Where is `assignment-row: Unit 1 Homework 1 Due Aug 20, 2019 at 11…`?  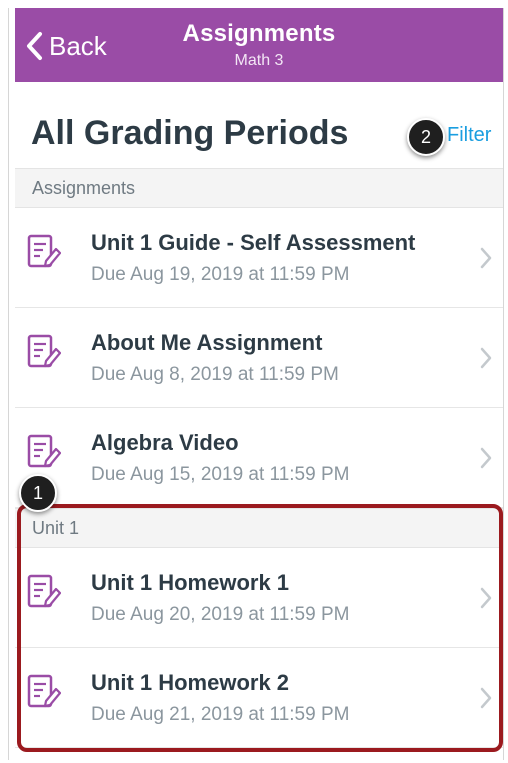
assignment-row: Unit 1 Homework 1 Due Aug 20, 2019 at 11… is located at coordinates (259, 598).